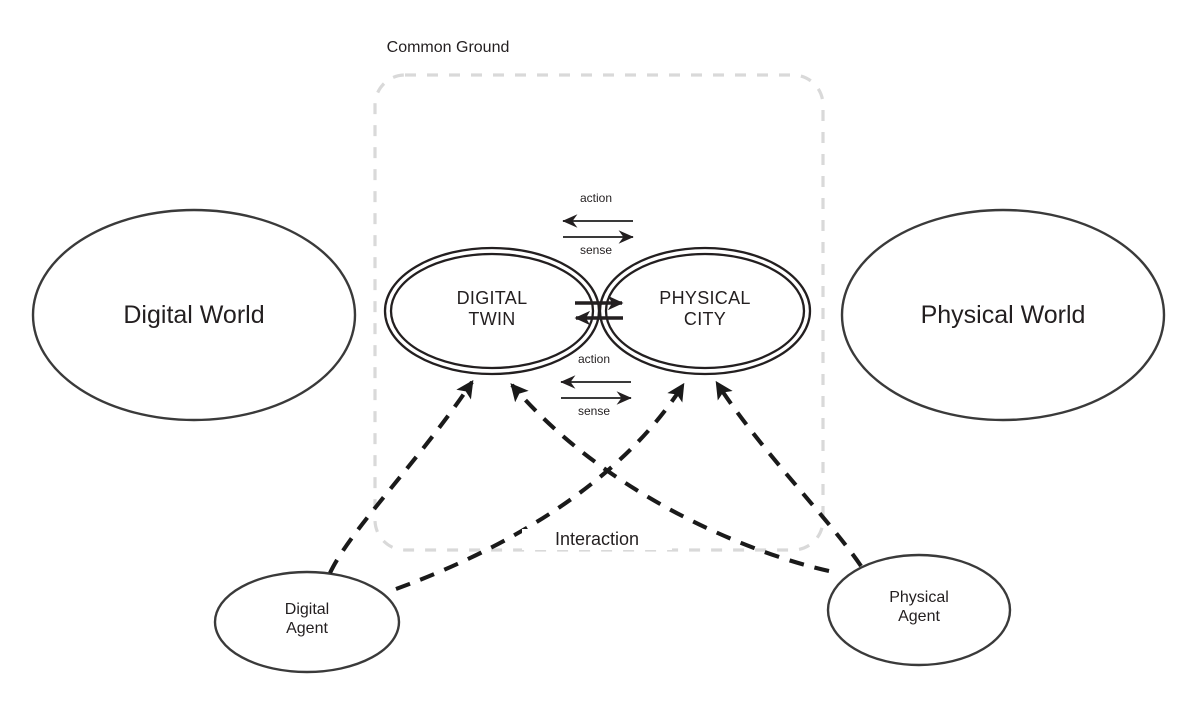 The width and height of the screenshot is (1200, 717). What do you see at coordinates (596, 250) in the screenshot?
I see `upper-sense-label: sense` at bounding box center [596, 250].